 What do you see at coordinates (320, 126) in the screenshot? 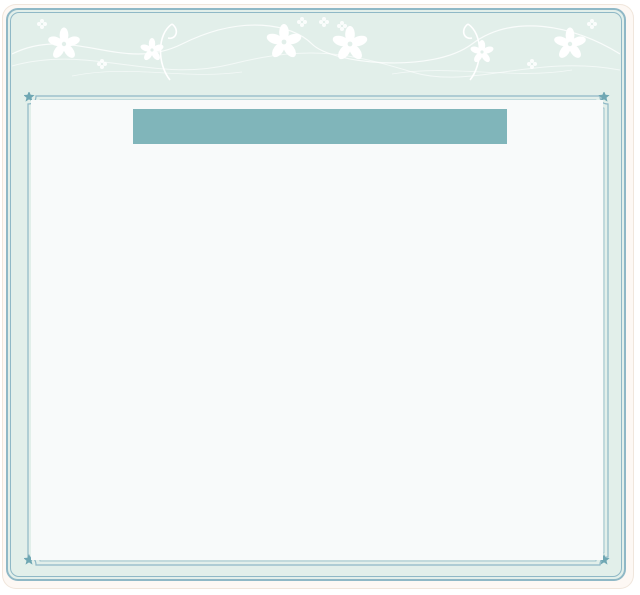
I see `title-bar` at bounding box center [320, 126].